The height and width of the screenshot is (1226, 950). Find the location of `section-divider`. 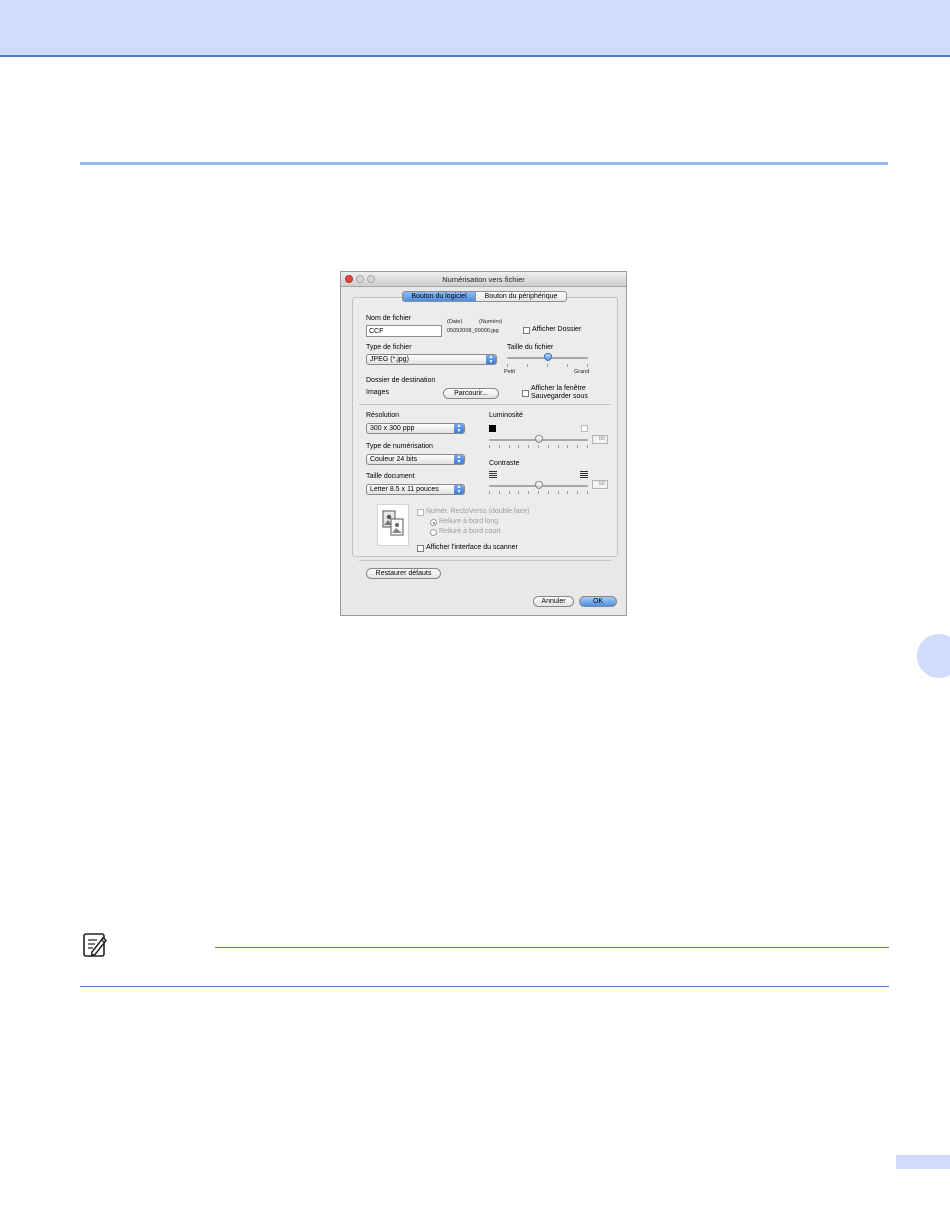

section-divider is located at coordinates (484, 163).